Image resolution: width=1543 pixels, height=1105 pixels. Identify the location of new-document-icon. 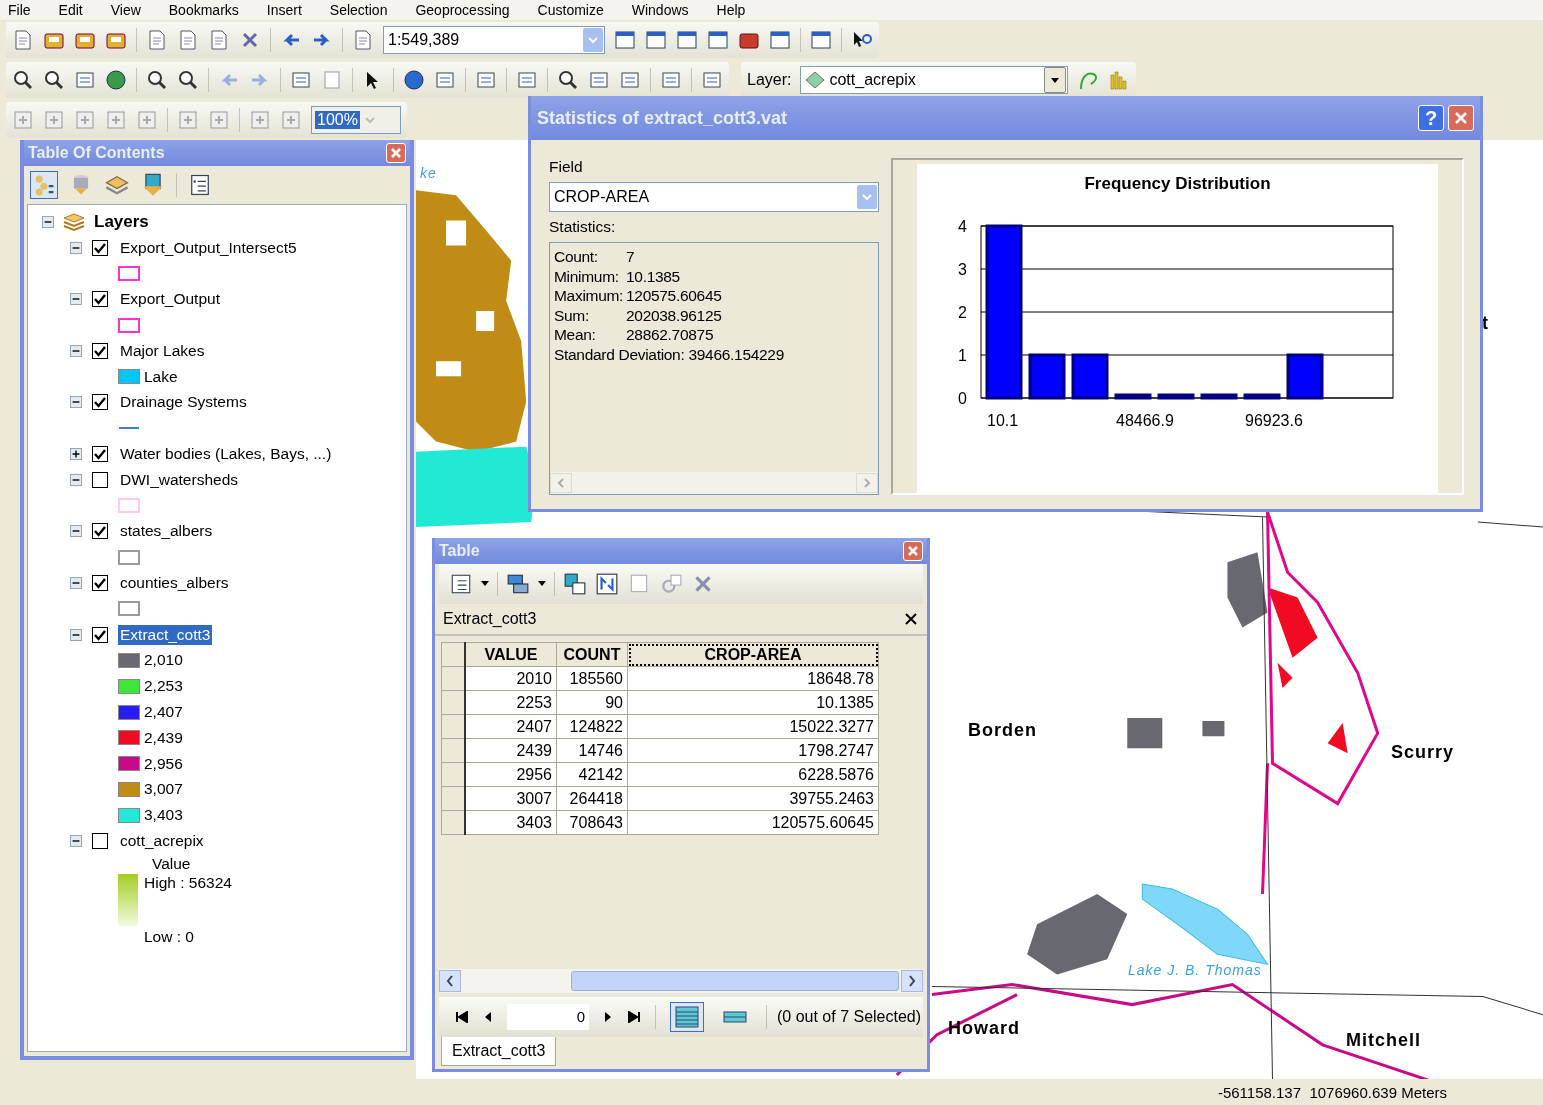
(23, 40).